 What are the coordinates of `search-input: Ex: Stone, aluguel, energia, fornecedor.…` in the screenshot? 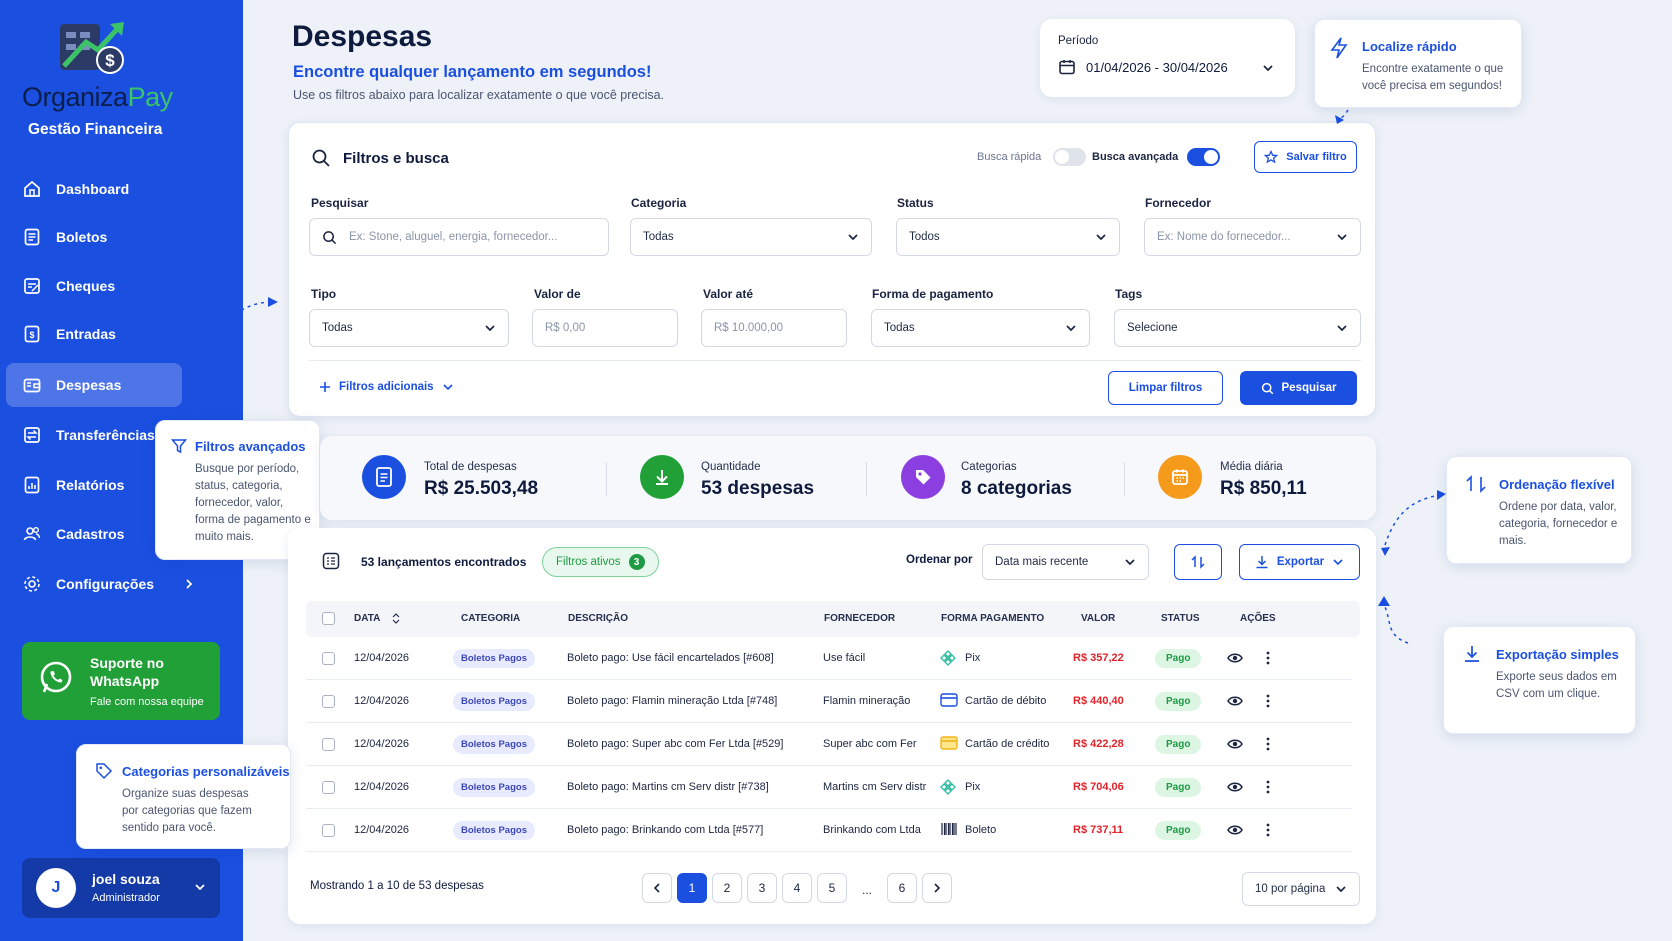 It's located at (459, 237).